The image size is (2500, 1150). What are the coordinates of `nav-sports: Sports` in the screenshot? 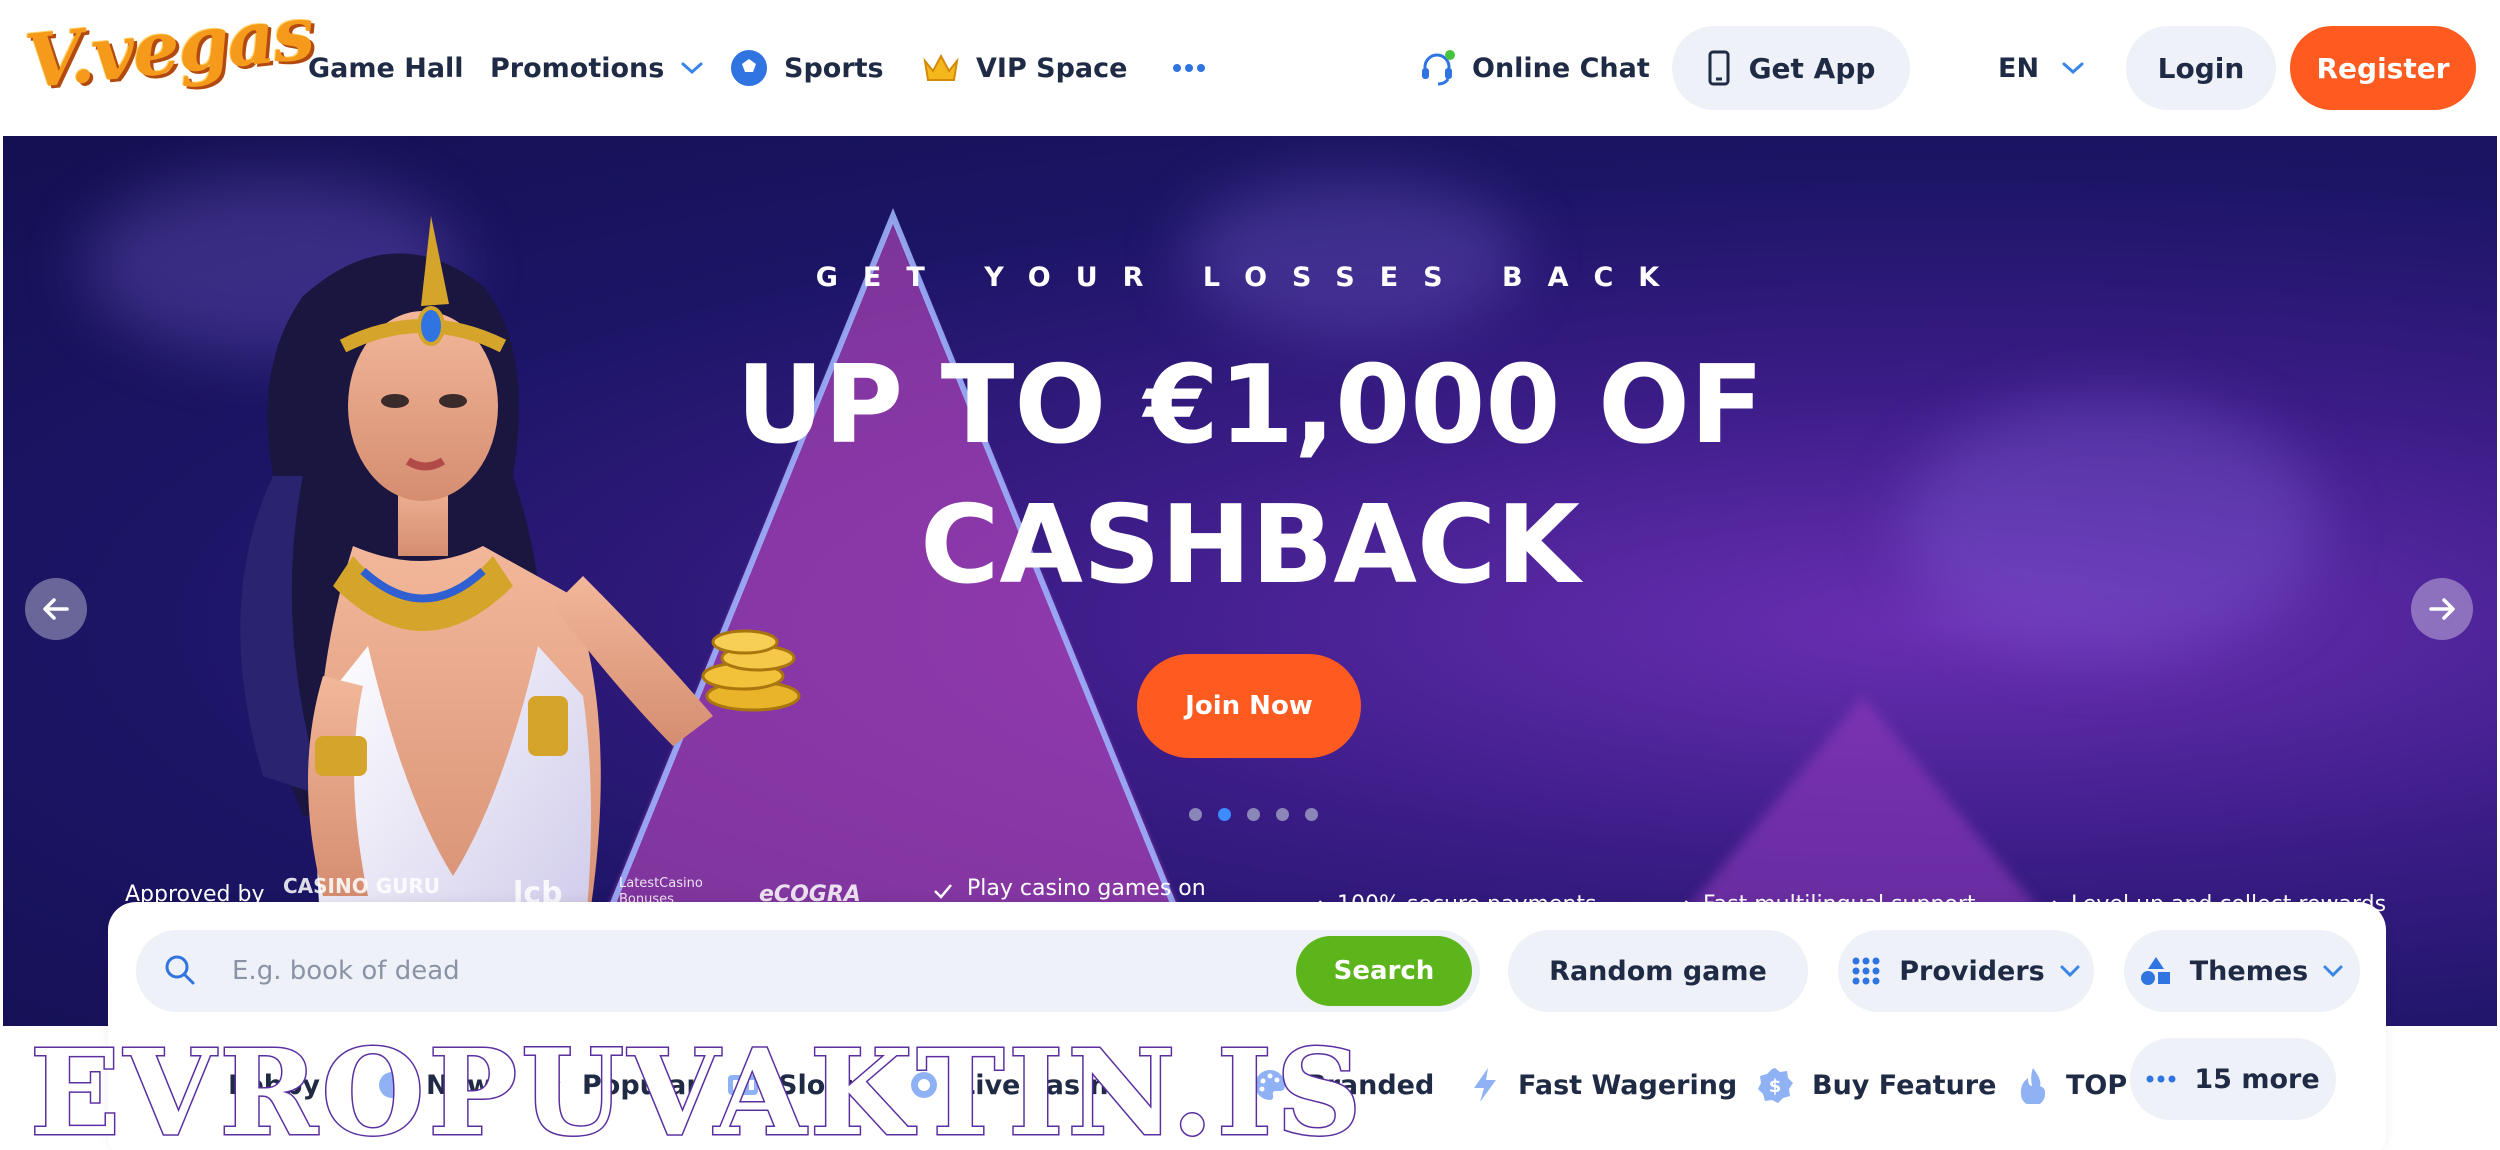 It's located at (807, 68).